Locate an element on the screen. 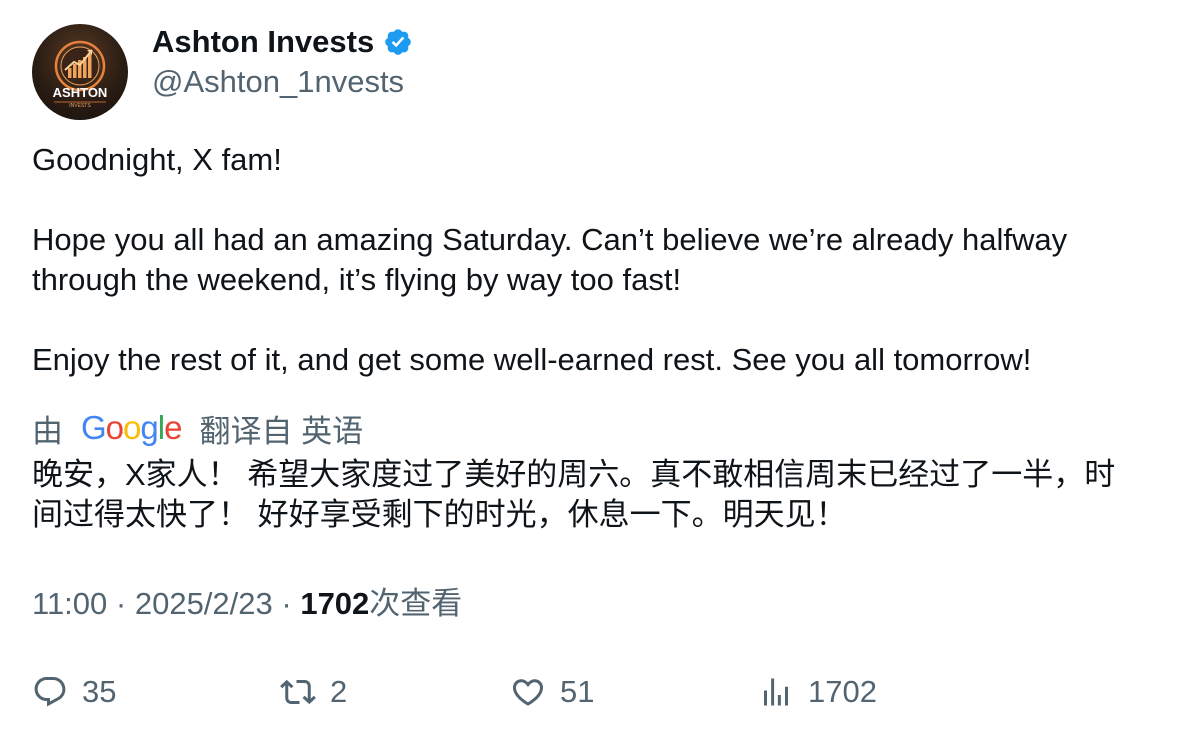 The height and width of the screenshot is (738, 1196). google-logo-icon: Google is located at coordinates (131, 428).